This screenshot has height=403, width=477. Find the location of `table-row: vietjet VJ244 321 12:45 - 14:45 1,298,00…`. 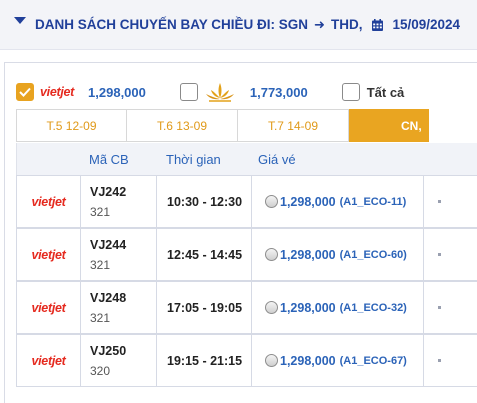

table-row: vietjet VJ244 321 12:45 - 14:45 1,298,00… is located at coordinates (246, 254).